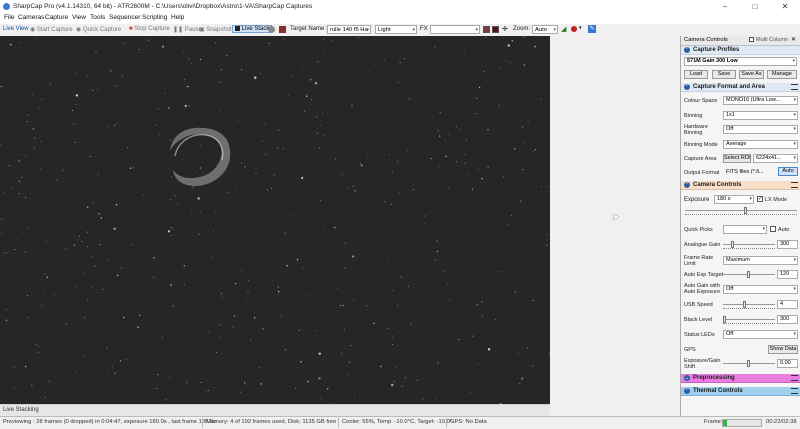 This screenshot has height=429, width=800. I want to click on capture-profile-select: 571M Gain 300 Low▾, so click(740, 61).